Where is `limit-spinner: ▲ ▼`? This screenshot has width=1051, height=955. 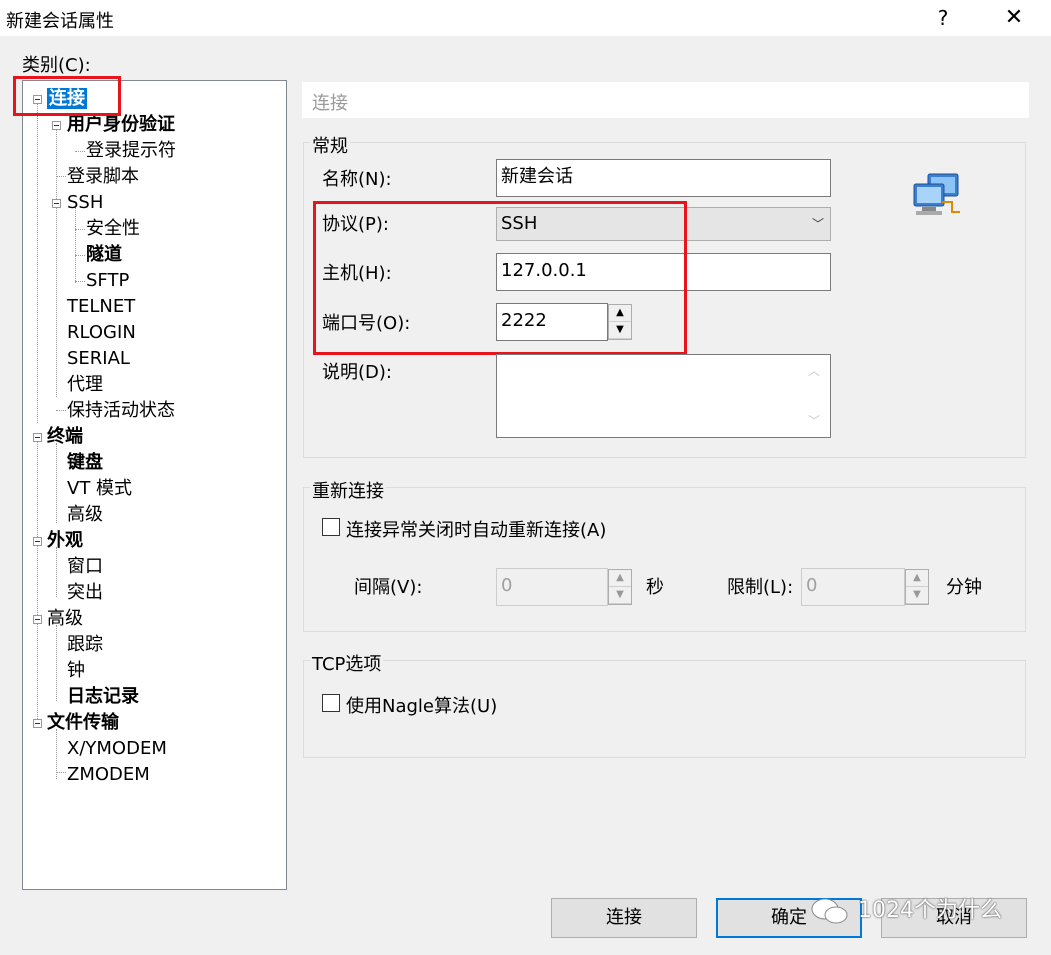 limit-spinner: ▲ ▼ is located at coordinates (917, 587).